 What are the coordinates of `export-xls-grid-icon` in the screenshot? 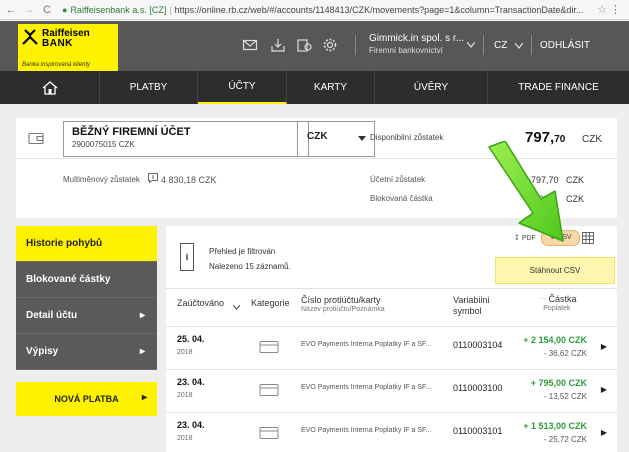 It's located at (588, 238).